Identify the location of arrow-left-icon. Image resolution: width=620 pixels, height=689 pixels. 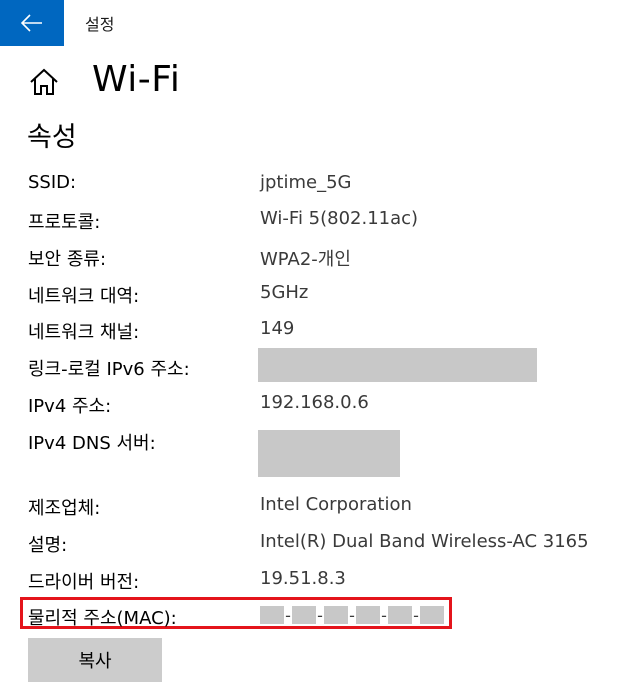
(31, 23).